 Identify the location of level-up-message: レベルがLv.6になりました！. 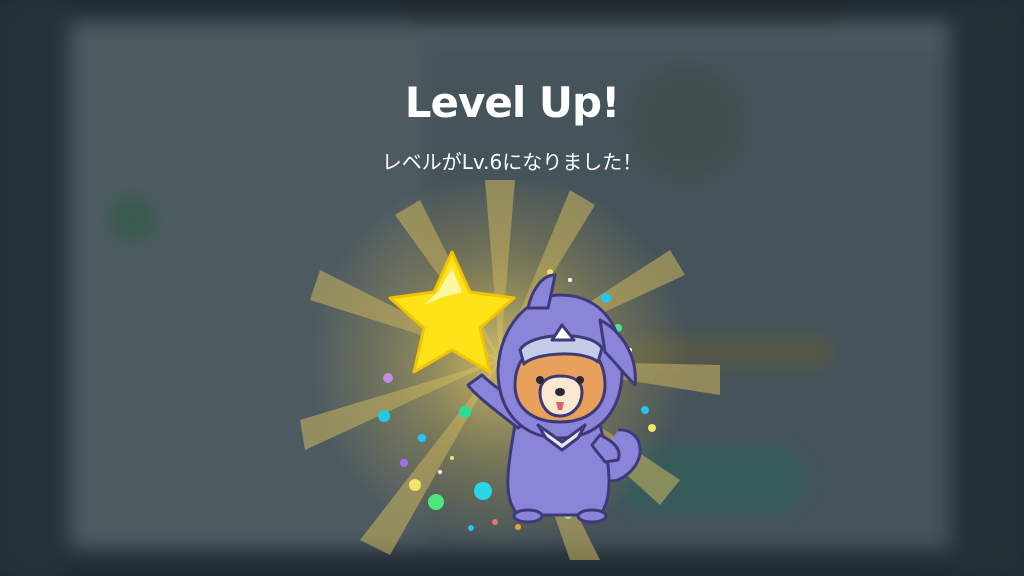
(512, 162).